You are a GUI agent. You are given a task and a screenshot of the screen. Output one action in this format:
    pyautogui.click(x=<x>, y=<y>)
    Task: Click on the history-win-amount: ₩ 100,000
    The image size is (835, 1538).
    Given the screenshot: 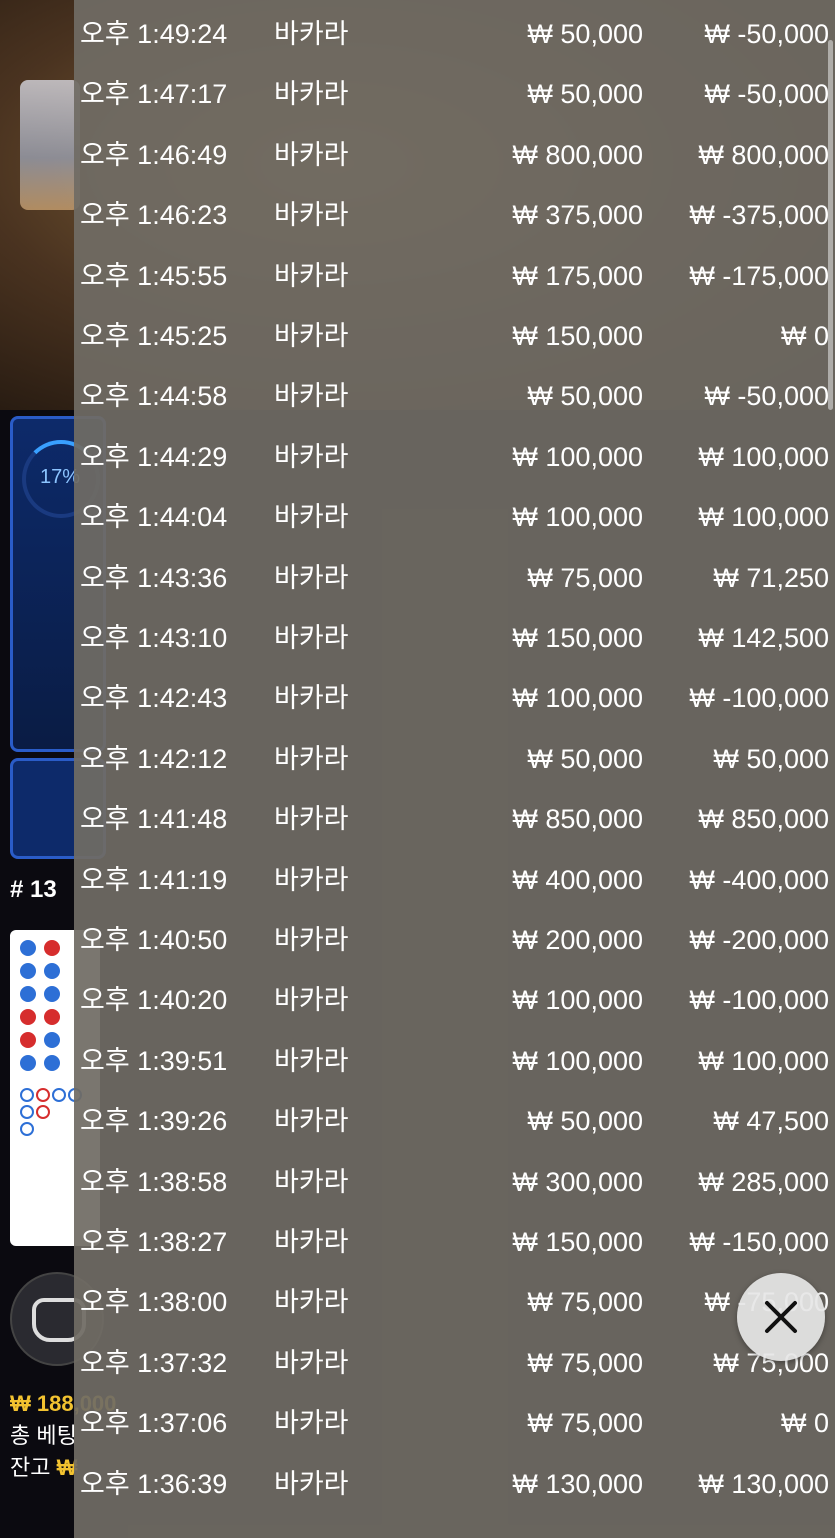 What is the action you would take?
    pyautogui.click(x=763, y=1060)
    